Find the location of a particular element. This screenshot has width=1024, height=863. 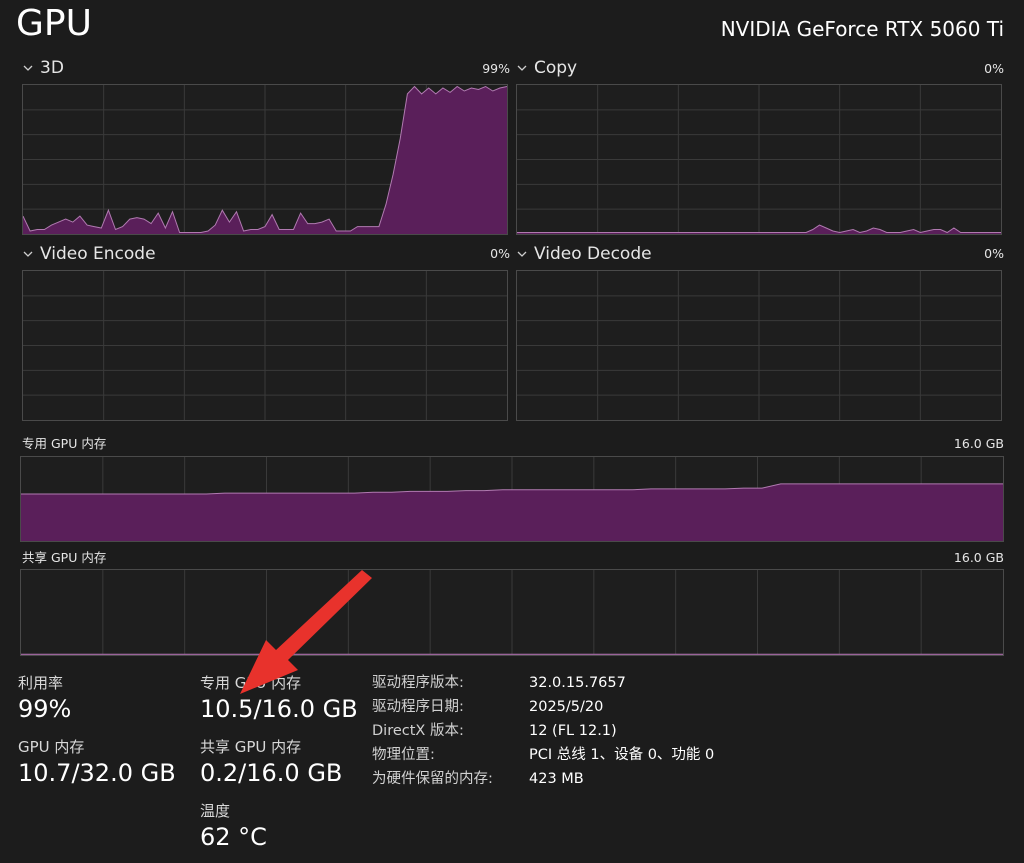

usage-area is located at coordinates (512, 512).